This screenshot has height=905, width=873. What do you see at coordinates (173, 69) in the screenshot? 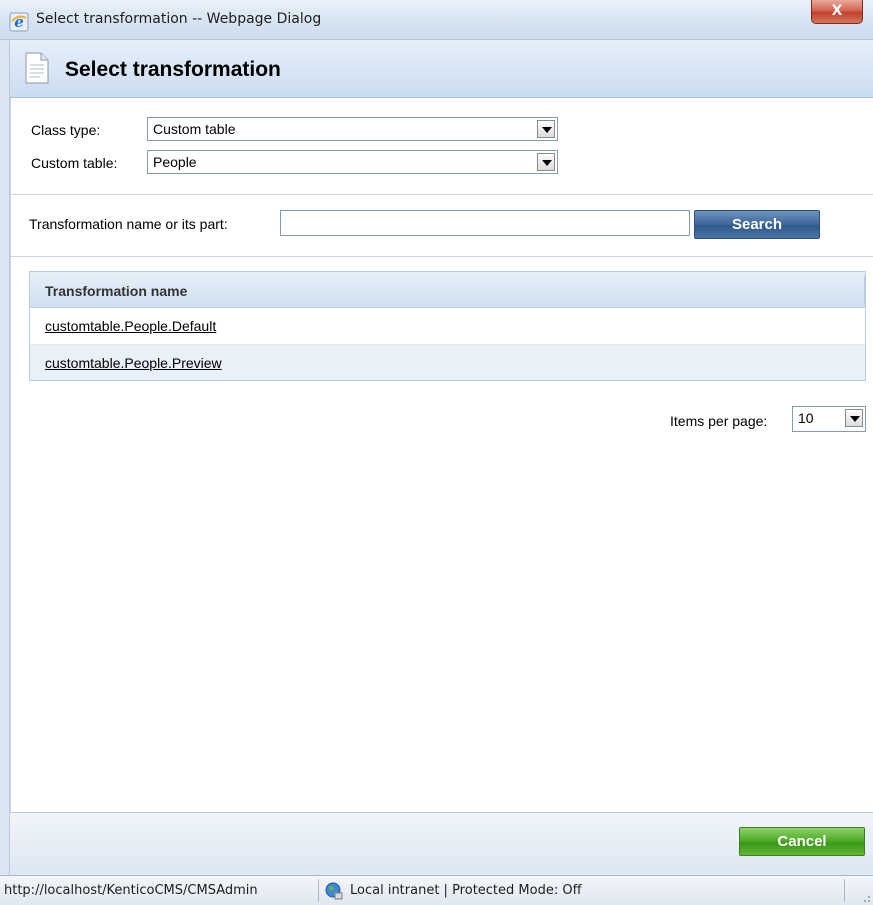
I see `page-title: Select transformation` at bounding box center [173, 69].